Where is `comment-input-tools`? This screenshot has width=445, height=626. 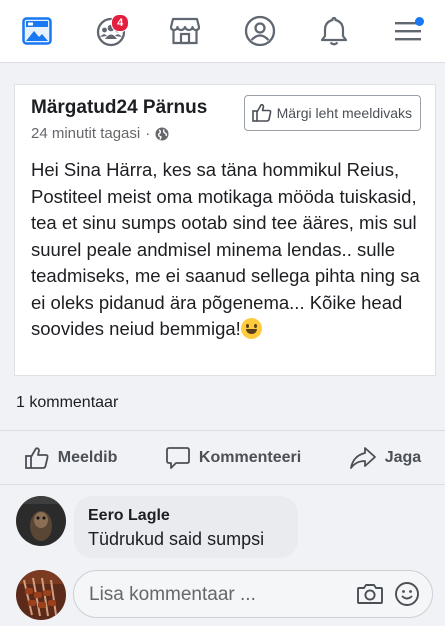
comment-input-tools is located at coordinates (388, 594).